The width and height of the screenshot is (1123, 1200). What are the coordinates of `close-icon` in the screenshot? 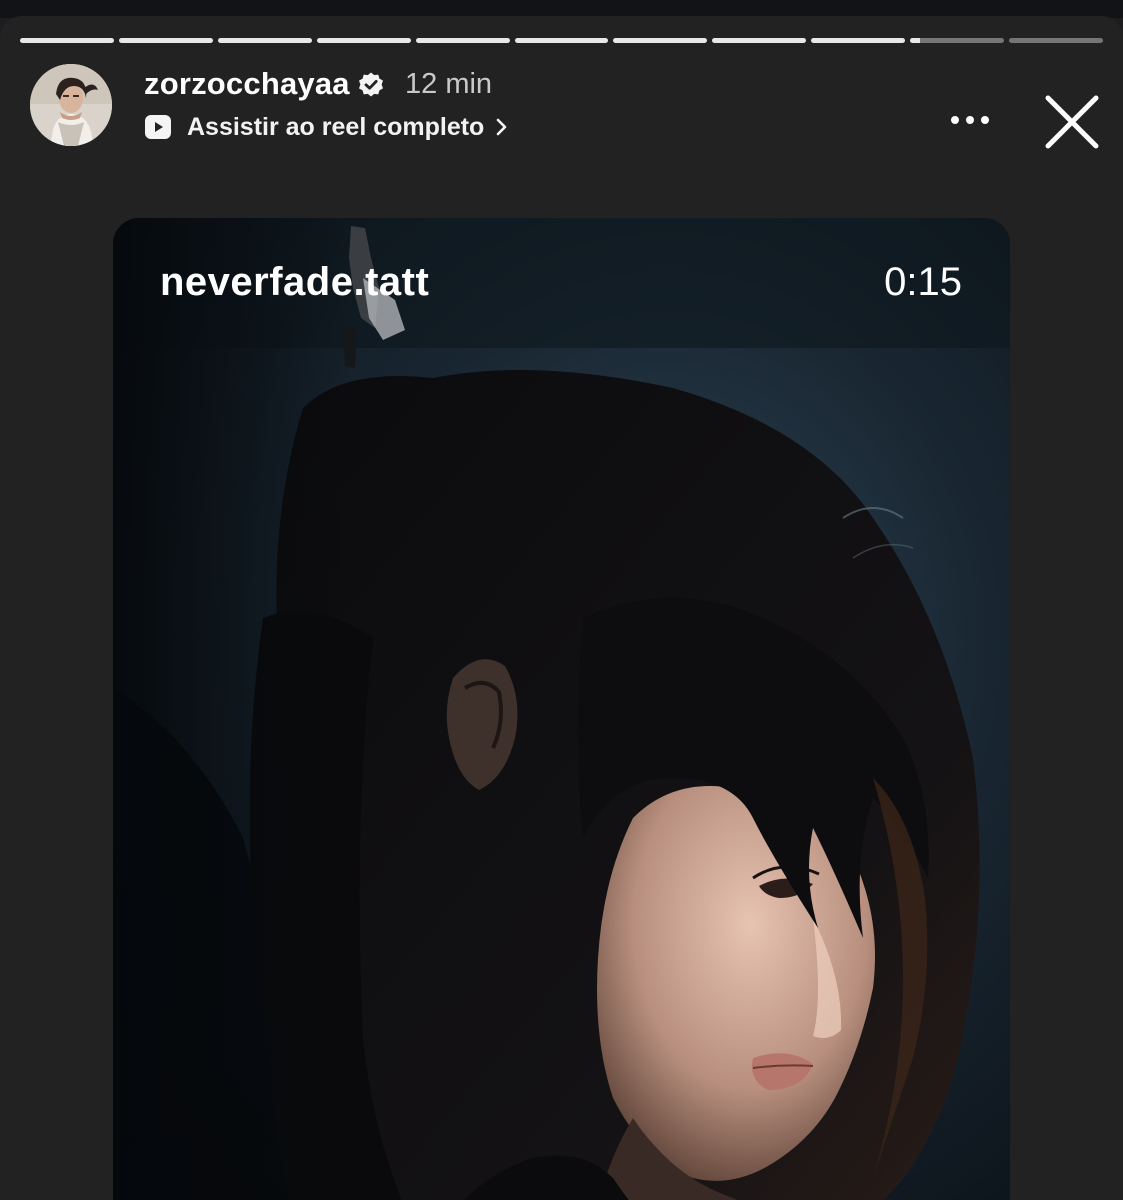 It's located at (1072, 122).